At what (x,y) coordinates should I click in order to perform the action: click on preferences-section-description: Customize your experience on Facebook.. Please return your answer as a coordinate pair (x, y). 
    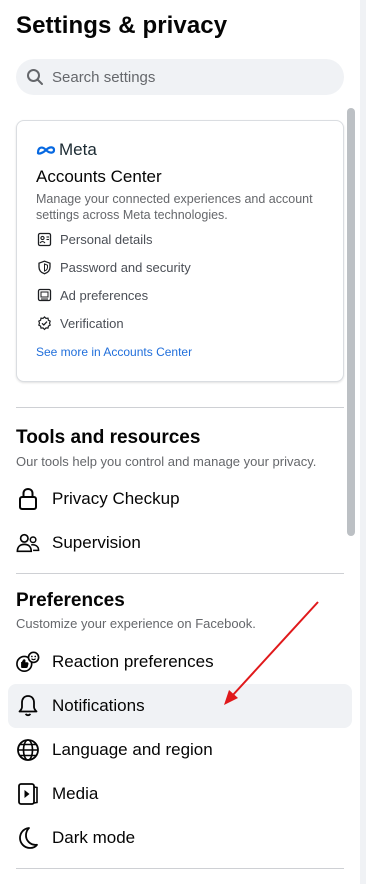
    Looking at the image, I should click on (136, 623).